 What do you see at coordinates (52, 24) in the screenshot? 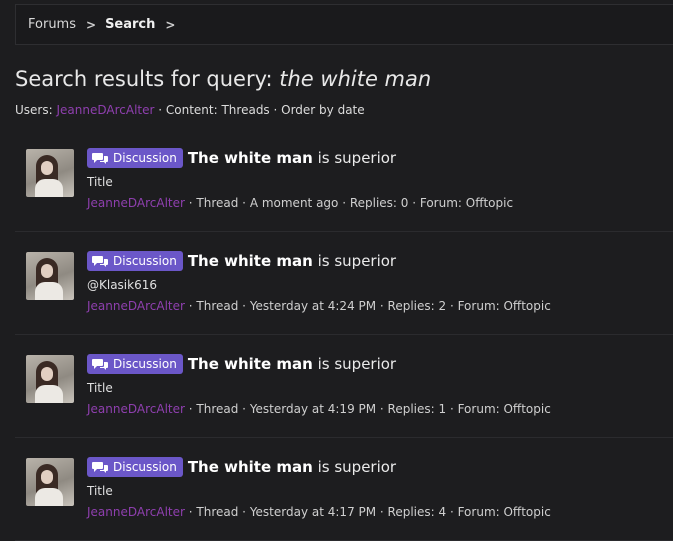
I see `breadcrumb-forums: Forums` at bounding box center [52, 24].